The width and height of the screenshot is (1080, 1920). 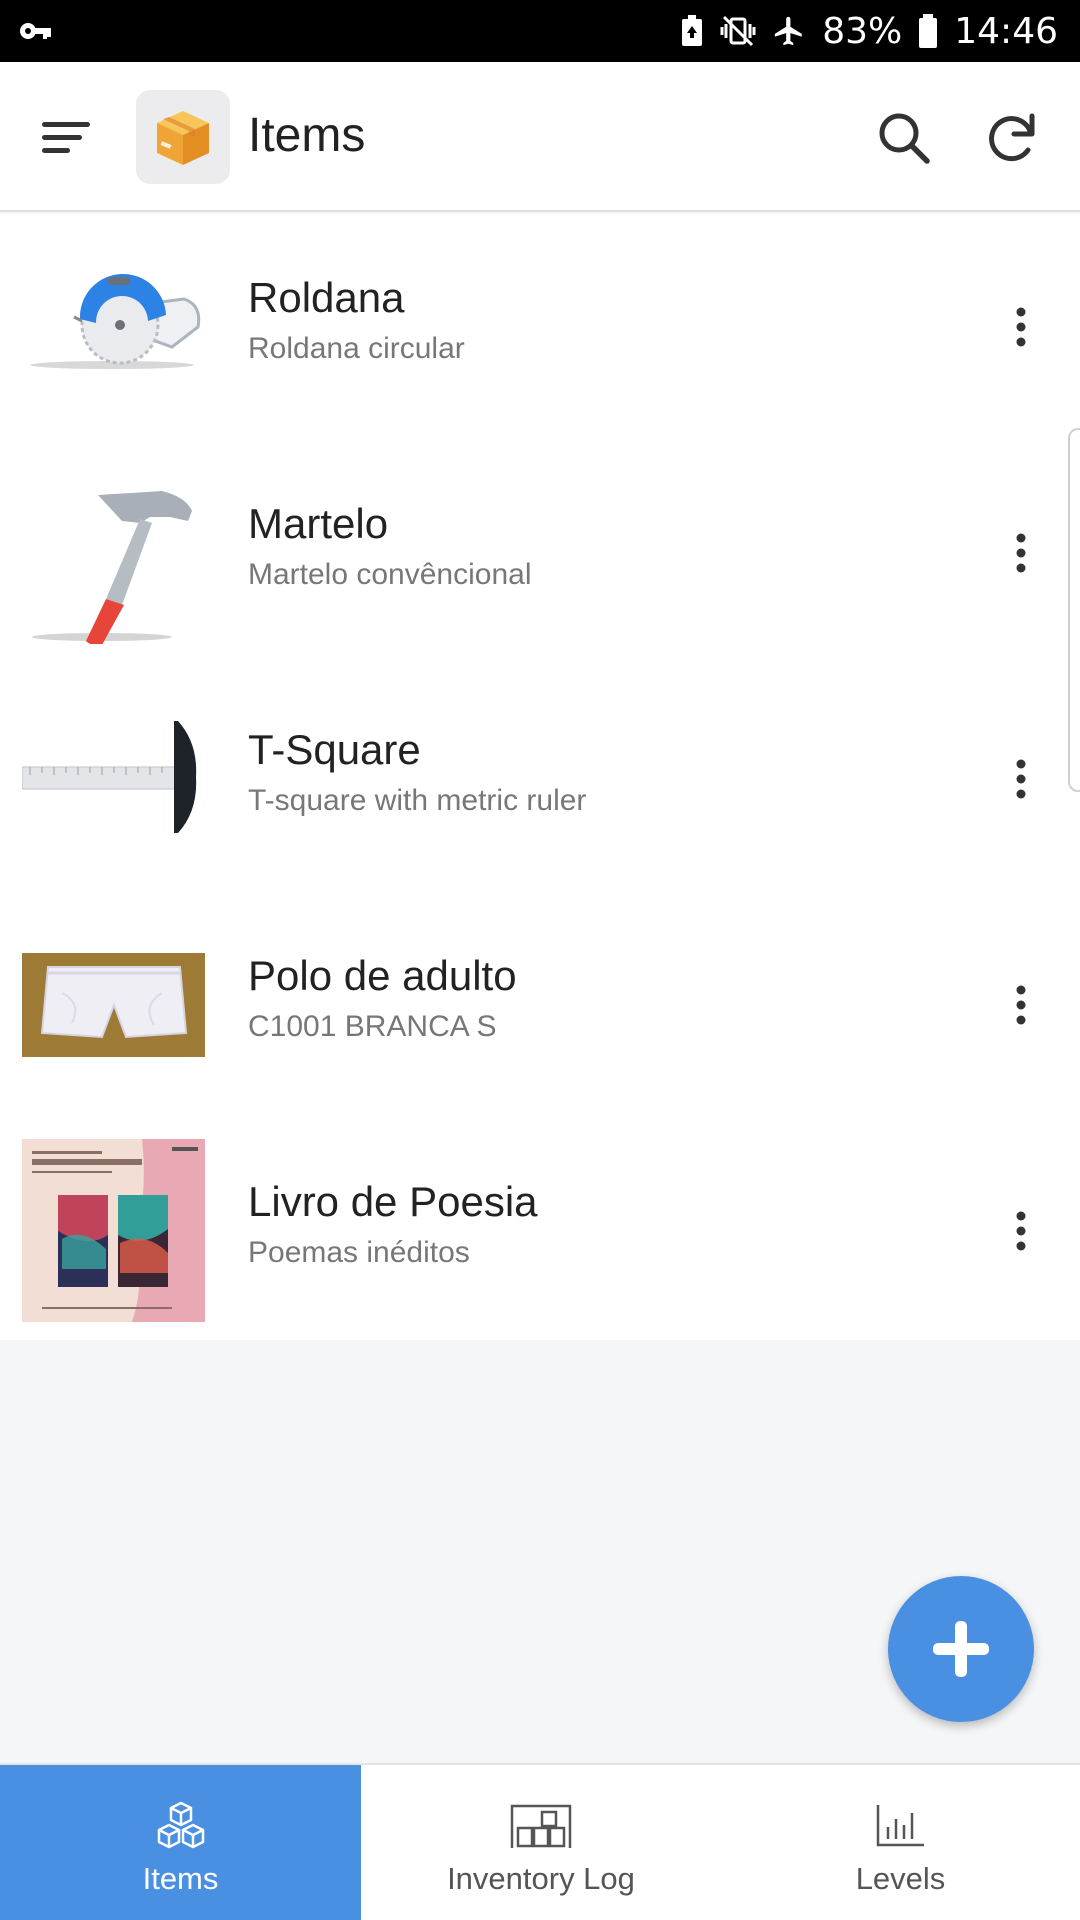 I want to click on menu-icon, so click(x=66, y=137).